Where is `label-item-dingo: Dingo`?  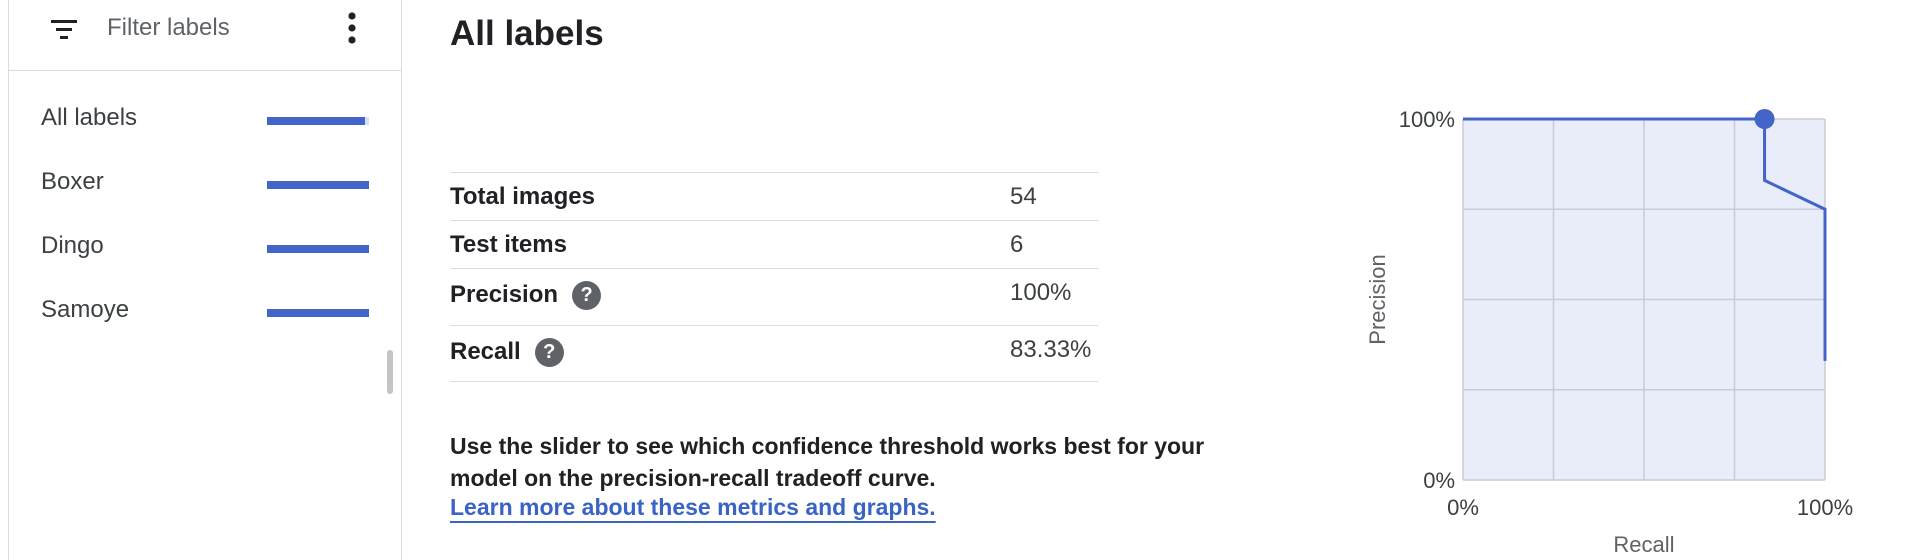
label-item-dingo: Dingo is located at coordinates (205, 254).